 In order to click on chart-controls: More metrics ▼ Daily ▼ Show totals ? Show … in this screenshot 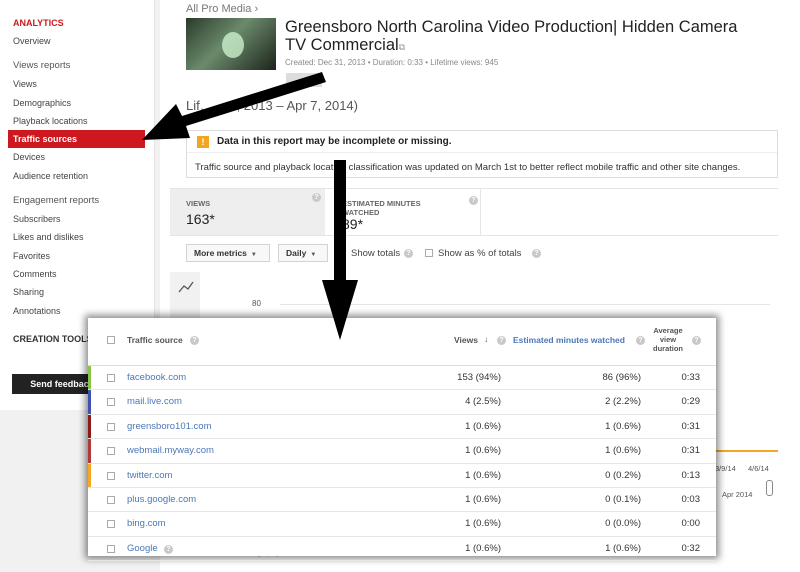, I will do `click(466, 254)`.